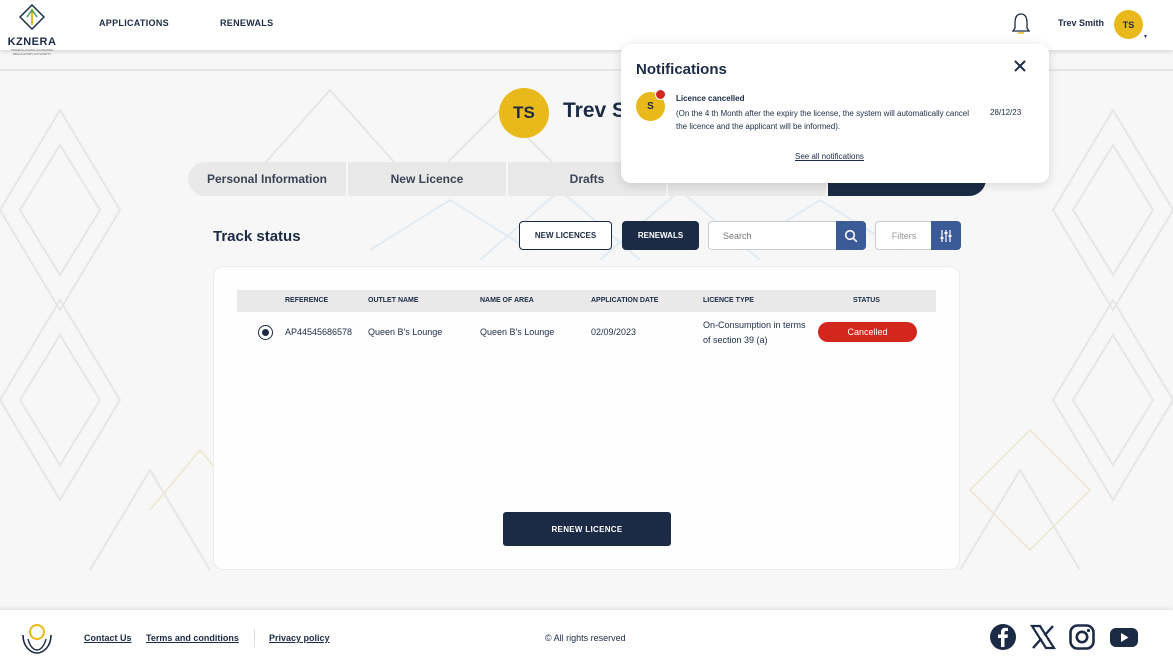 The image size is (1173, 660). I want to click on contact-us-link: Contact Us, so click(108, 638).